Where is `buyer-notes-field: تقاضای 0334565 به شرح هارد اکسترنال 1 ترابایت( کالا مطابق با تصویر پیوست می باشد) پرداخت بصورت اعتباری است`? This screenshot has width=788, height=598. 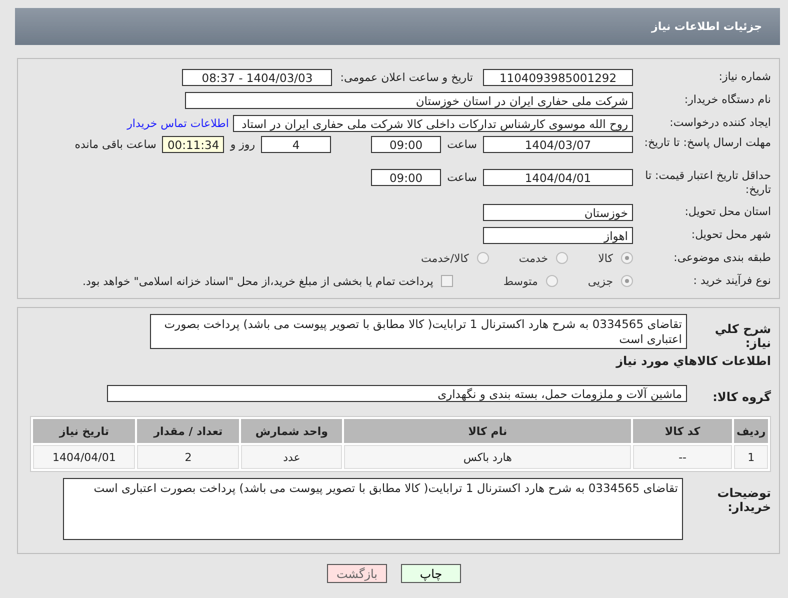
buyer-notes-field: تقاضای 0334565 به شرح هارد اکسترنال 1 ترابایت( کالا مطابق با تصویر پیوست می باشد) پرداخت بصورت اعتباری است is located at coordinates (373, 509).